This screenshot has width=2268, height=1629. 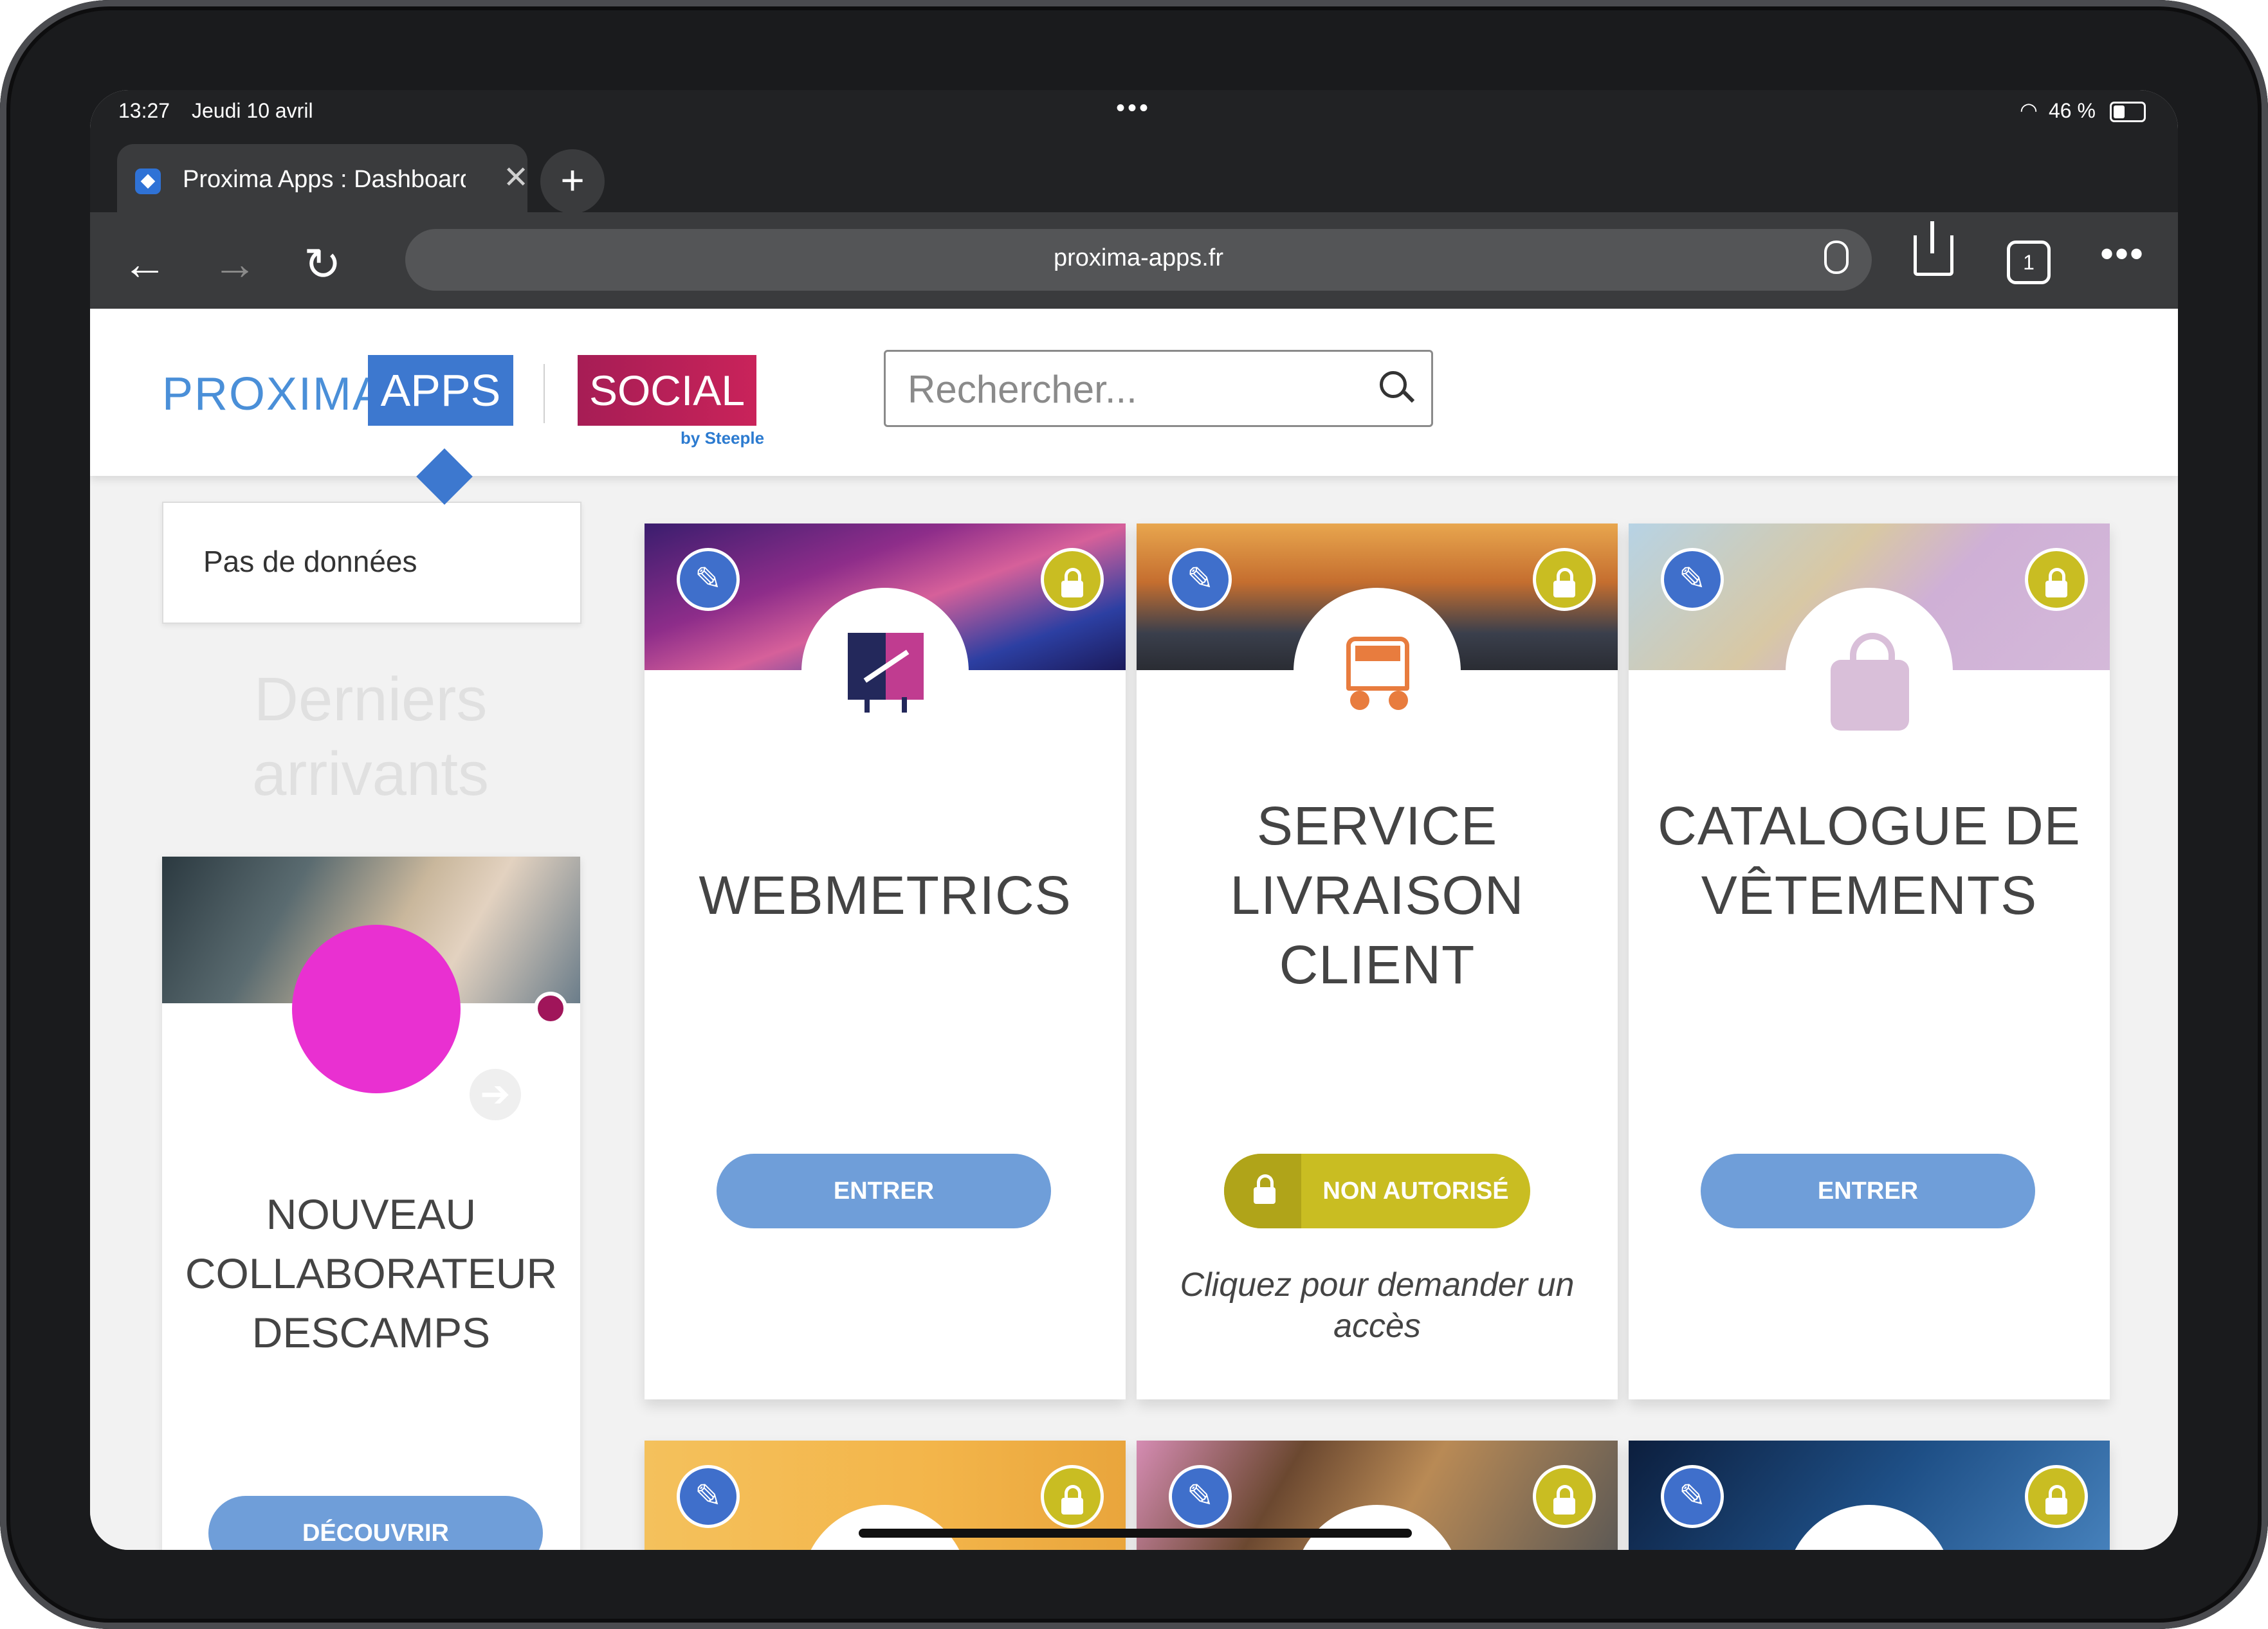 I want to click on browser-tab: Proxima Apps : Dashboard ✕, so click(x=323, y=179).